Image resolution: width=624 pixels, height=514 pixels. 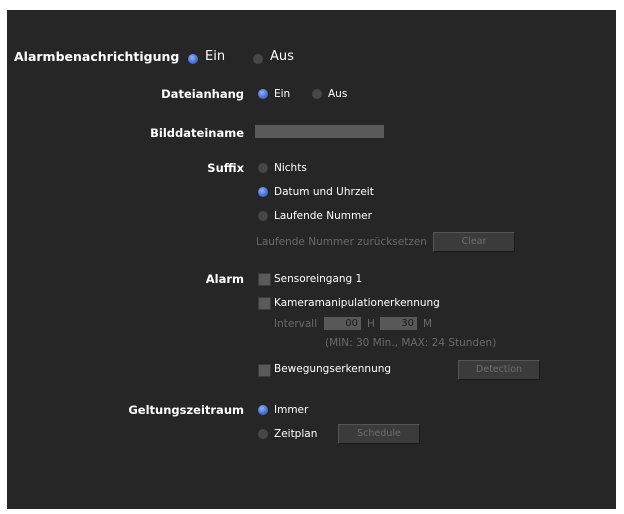 What do you see at coordinates (379, 434) in the screenshot?
I see `schedule-button: Schedule` at bounding box center [379, 434].